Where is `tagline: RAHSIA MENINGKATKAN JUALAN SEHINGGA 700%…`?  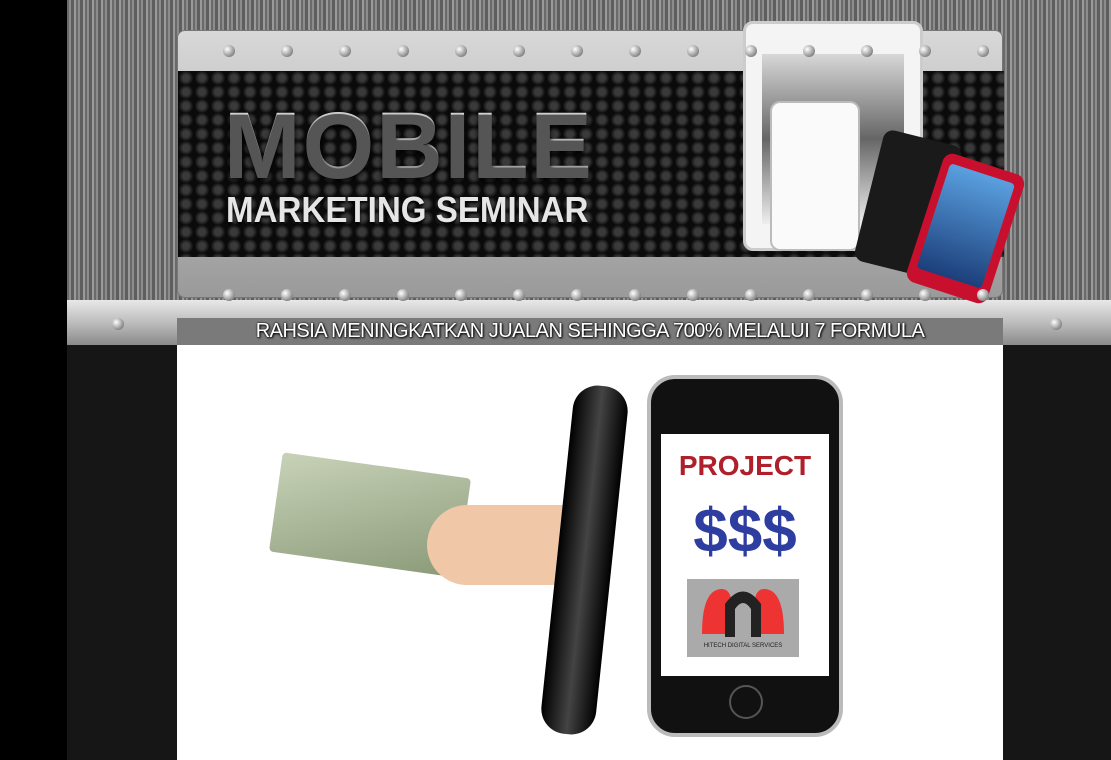
tagline: RAHSIA MENINGKATKAN JUALAN SEHINGGA 700%… is located at coordinates (590, 331).